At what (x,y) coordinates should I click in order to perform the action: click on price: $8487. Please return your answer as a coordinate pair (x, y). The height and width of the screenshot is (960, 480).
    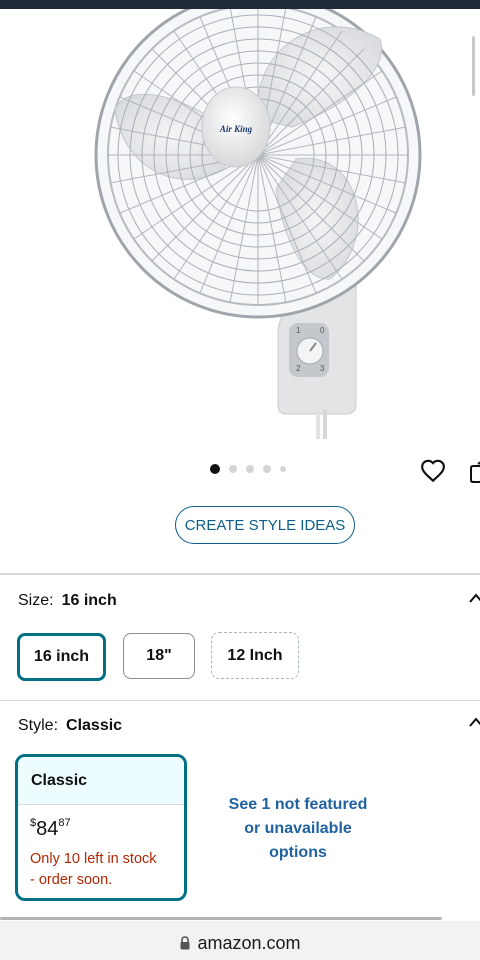
    Looking at the image, I should click on (107, 829).